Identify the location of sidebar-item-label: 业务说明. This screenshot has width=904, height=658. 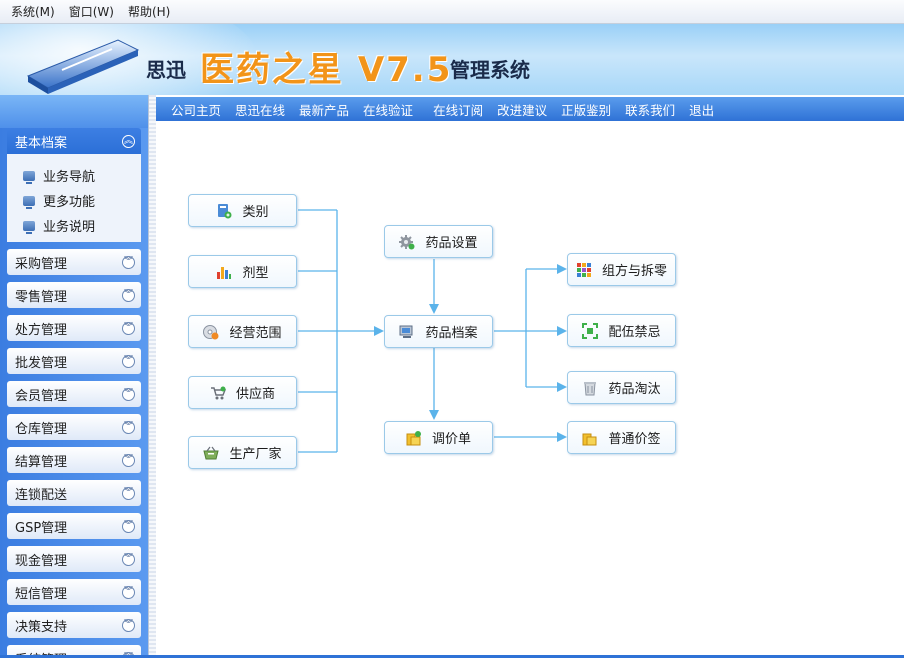
(69, 227).